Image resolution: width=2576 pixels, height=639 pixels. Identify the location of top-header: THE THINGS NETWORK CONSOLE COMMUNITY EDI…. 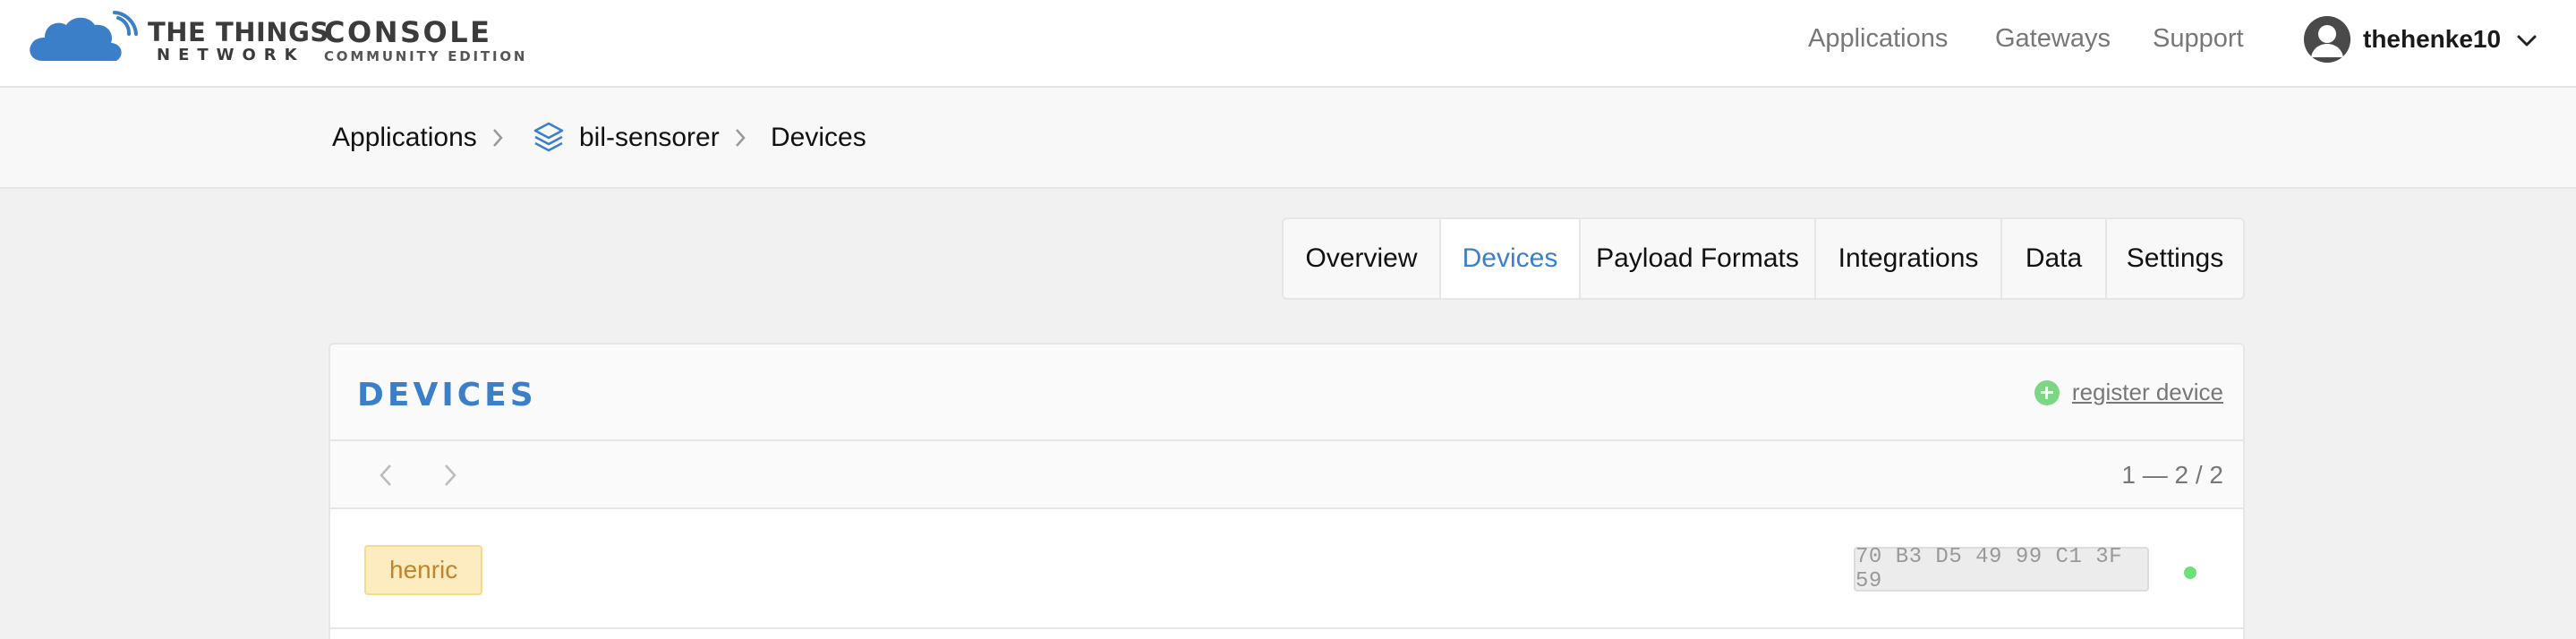
(1288, 44).